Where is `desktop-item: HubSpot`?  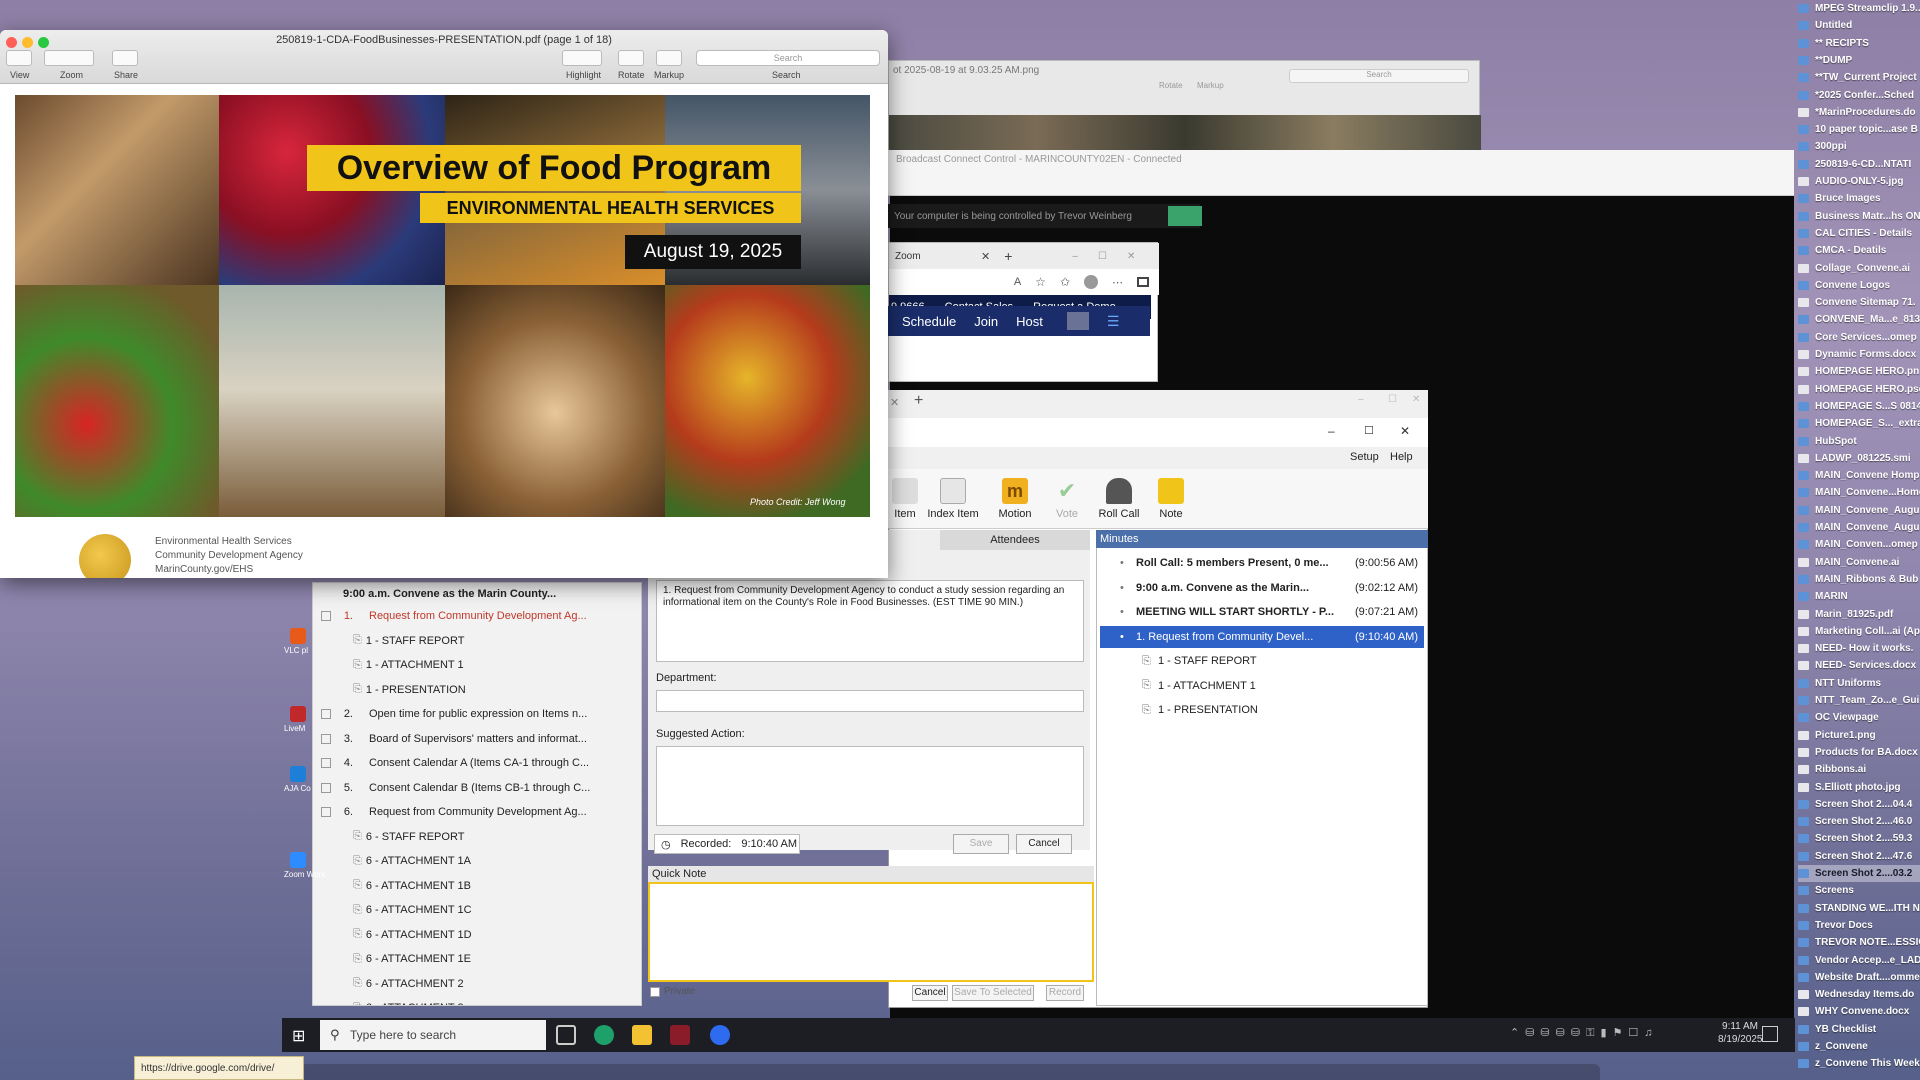
desktop-item: HubSpot is located at coordinates (1859, 441).